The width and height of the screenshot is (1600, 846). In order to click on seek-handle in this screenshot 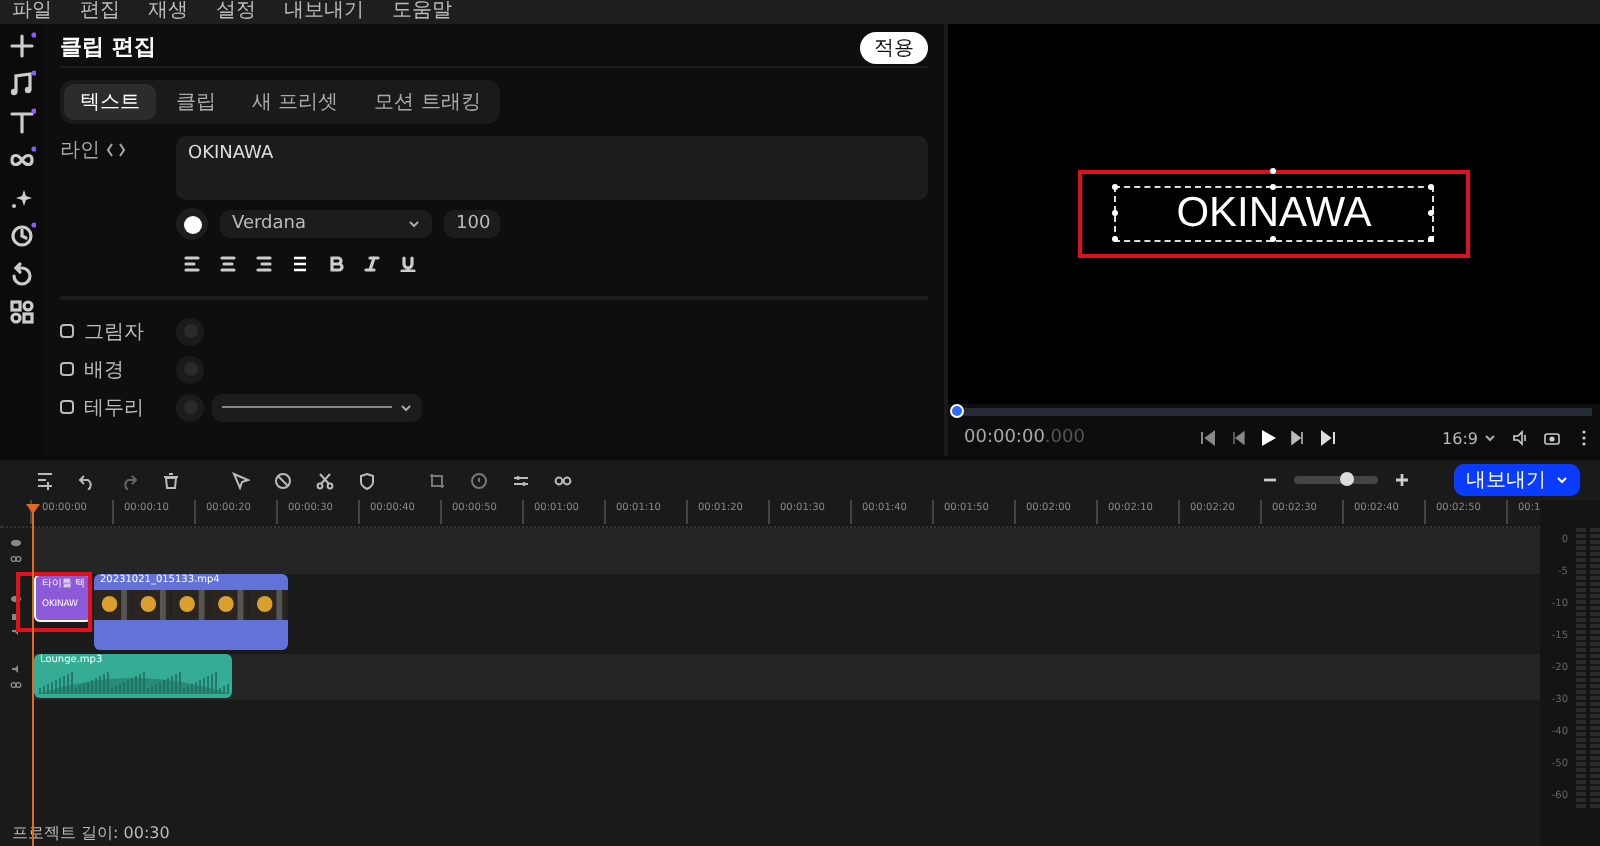, I will do `click(957, 411)`.